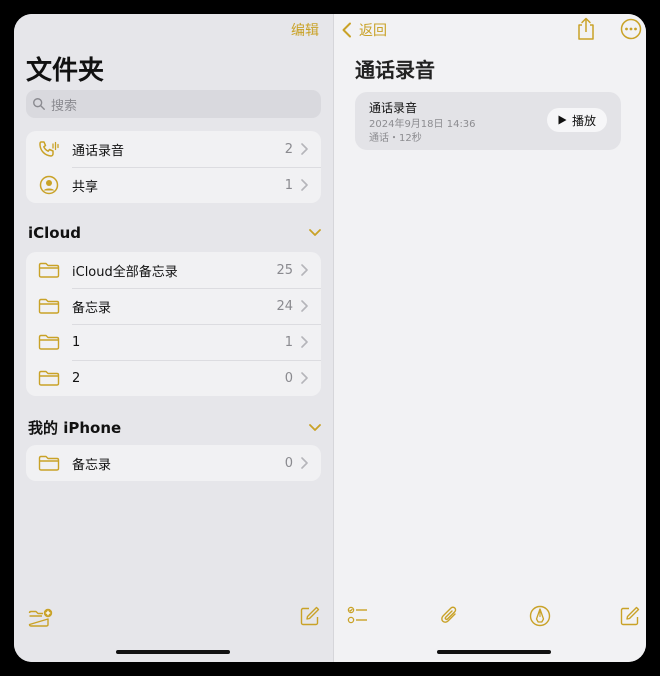 This screenshot has width=660, height=676. What do you see at coordinates (55, 233) in the screenshot?
I see `section-title: iCloud` at bounding box center [55, 233].